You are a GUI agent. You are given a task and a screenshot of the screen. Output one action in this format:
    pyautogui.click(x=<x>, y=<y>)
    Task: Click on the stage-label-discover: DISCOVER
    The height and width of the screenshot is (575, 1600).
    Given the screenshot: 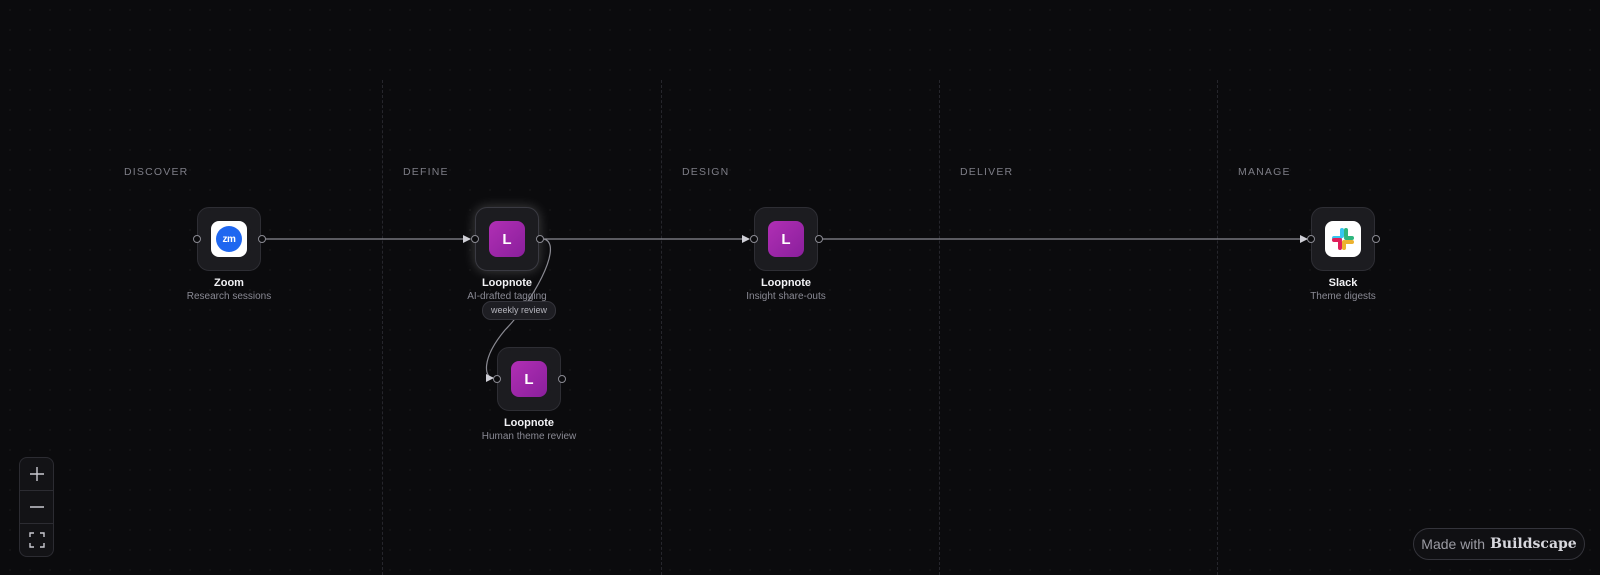 What is the action you would take?
    pyautogui.click(x=156, y=172)
    